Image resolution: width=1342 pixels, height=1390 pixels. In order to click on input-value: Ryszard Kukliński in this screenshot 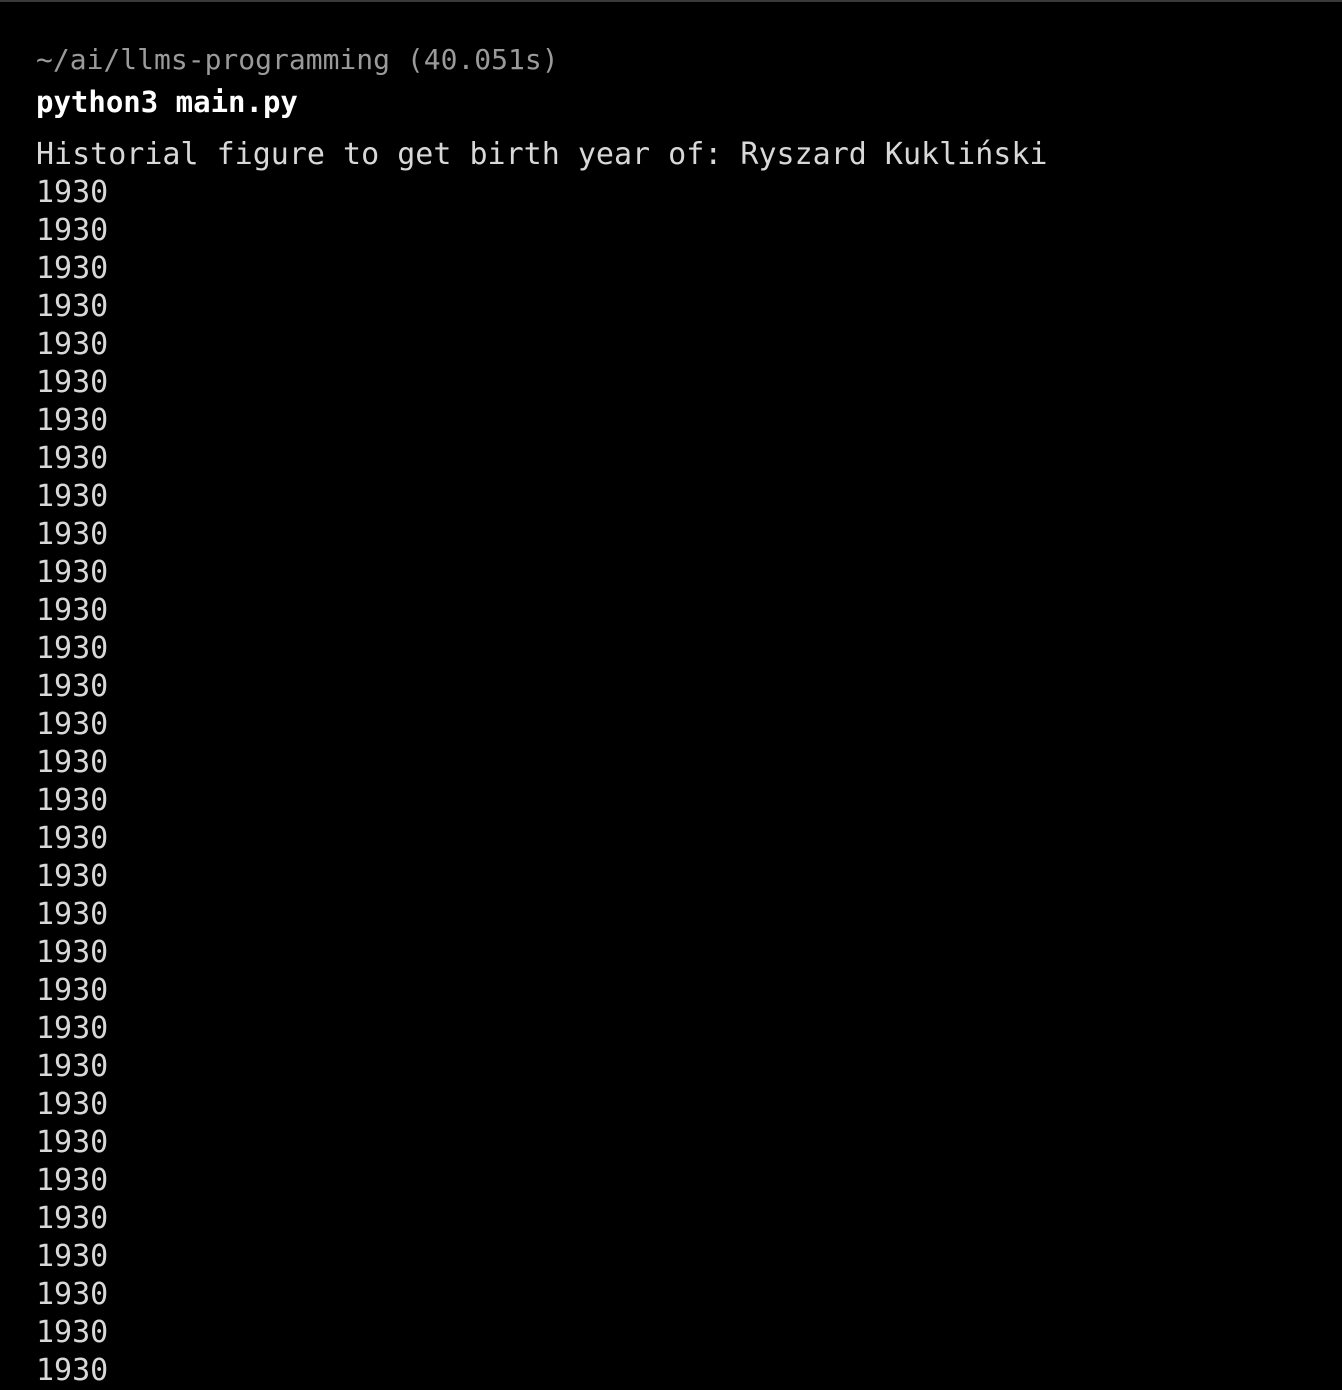, I will do `click(894, 154)`.